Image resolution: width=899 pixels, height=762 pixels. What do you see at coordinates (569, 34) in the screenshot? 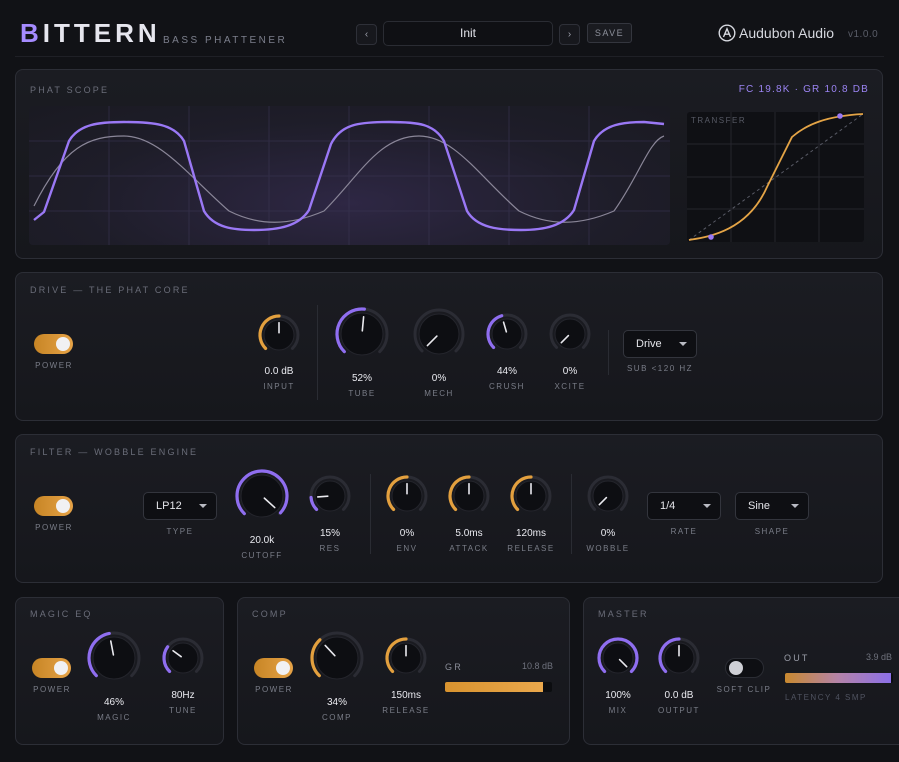
I see `next-preset-button: ›` at bounding box center [569, 34].